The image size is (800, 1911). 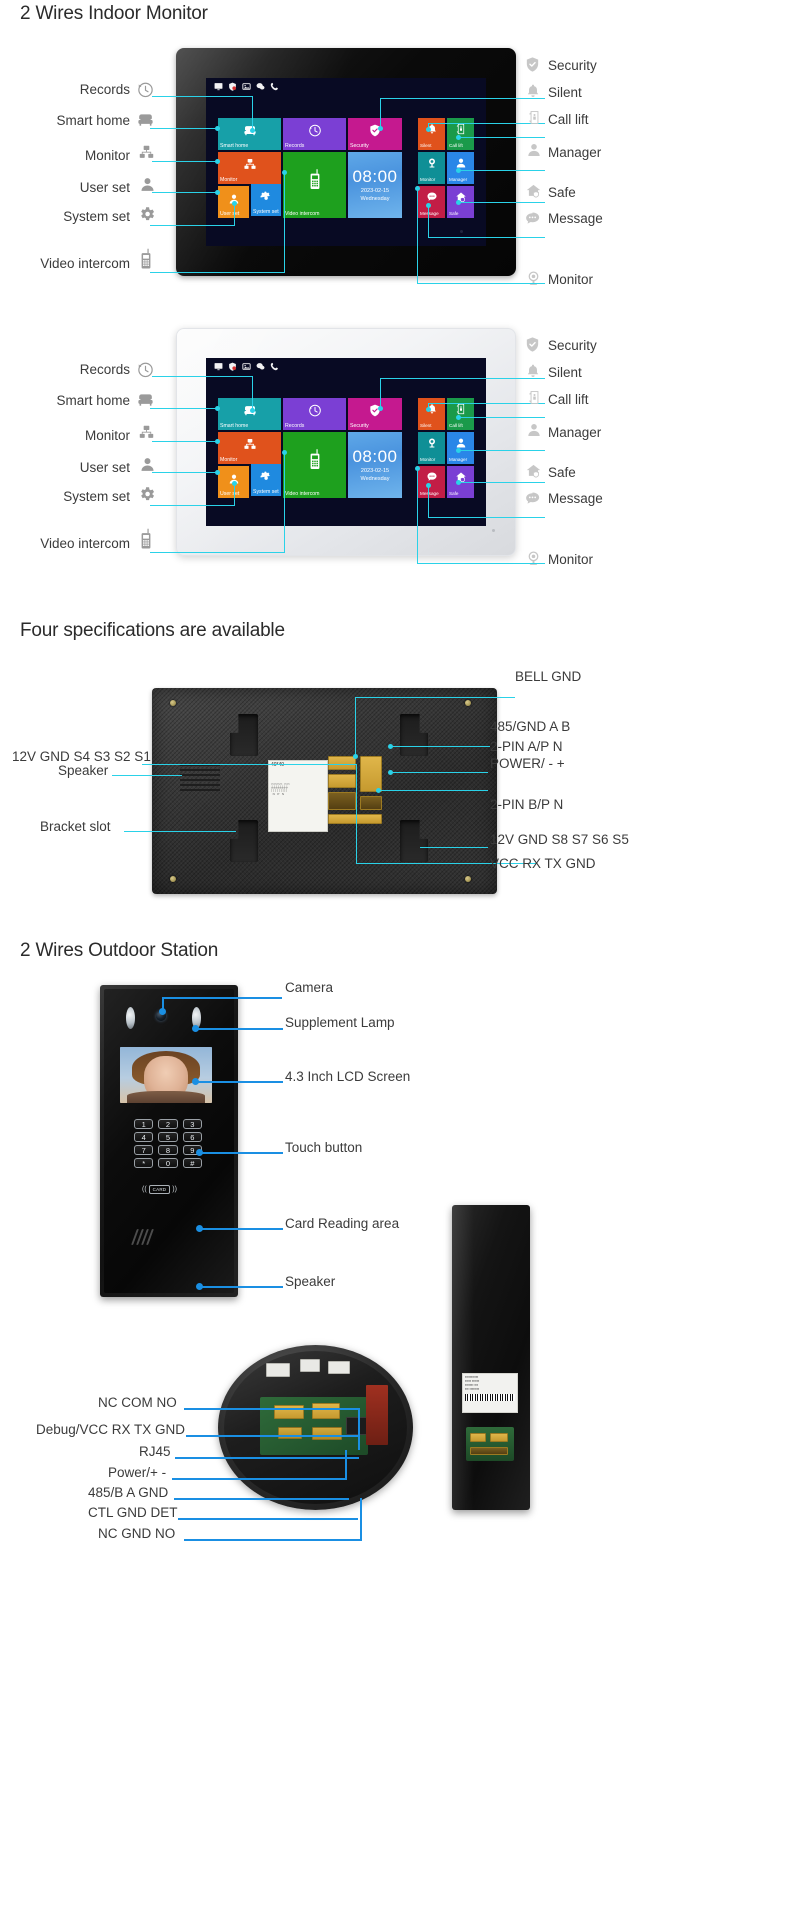 I want to click on key-4: 4, so click(x=144, y=1137).